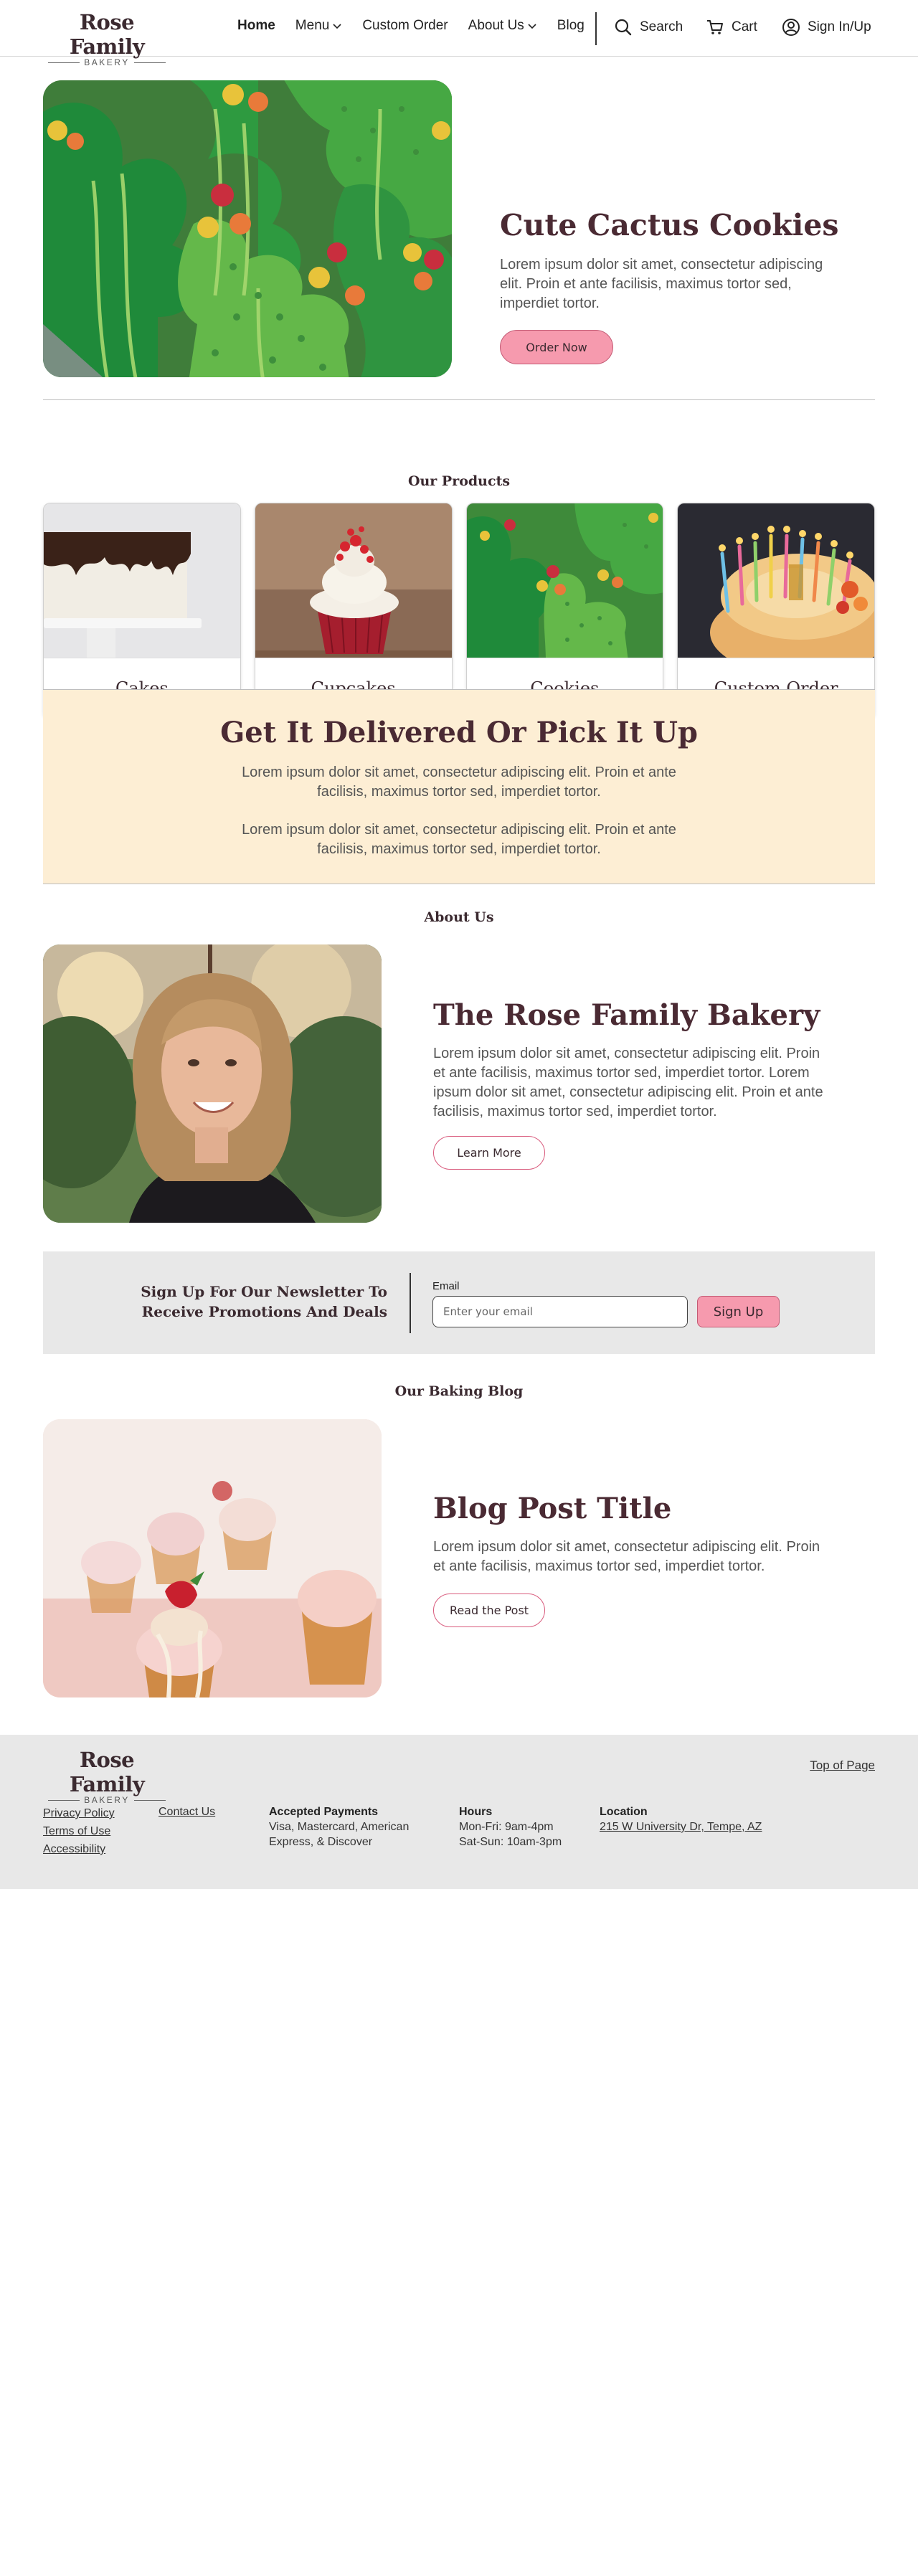  What do you see at coordinates (476, 1812) in the screenshot?
I see `hours-heading: Hours` at bounding box center [476, 1812].